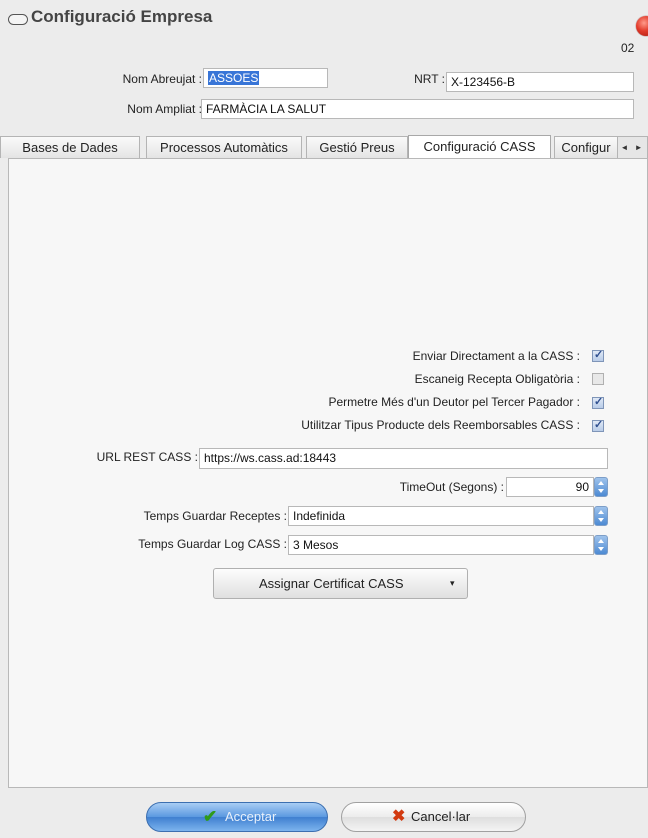 The image size is (648, 838). Describe the element at coordinates (403, 458) in the screenshot. I see `url-rest-input: https://ws.cass.ad:18443` at that location.